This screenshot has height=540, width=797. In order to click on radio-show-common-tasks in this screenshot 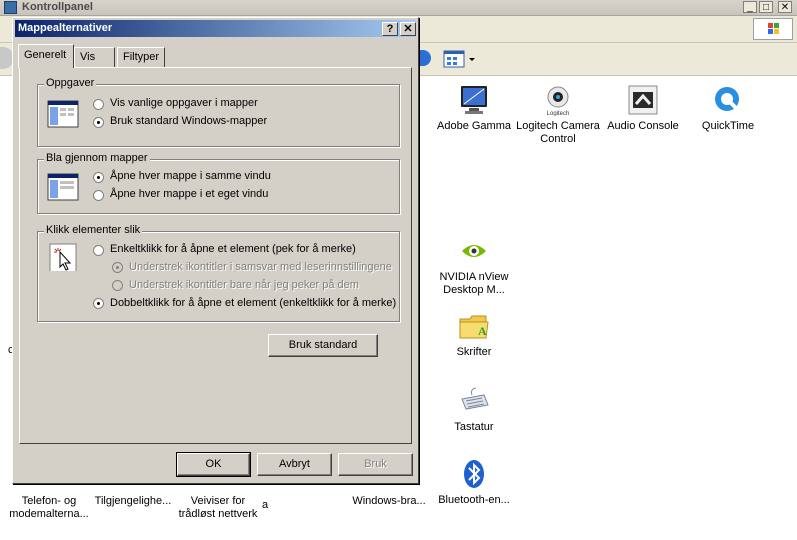, I will do `click(98, 104)`.